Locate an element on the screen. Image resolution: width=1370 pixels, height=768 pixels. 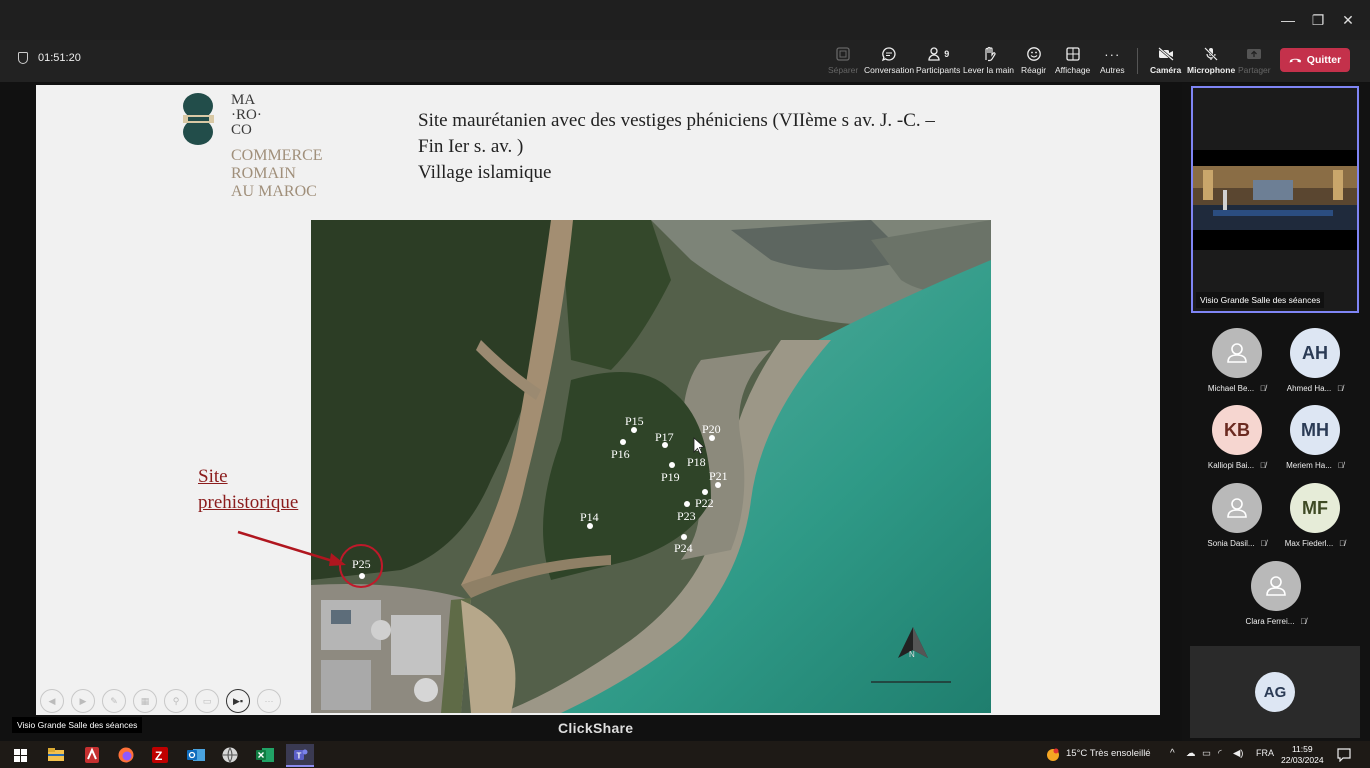
language-indicator: FRA is located at coordinates (1265, 753).